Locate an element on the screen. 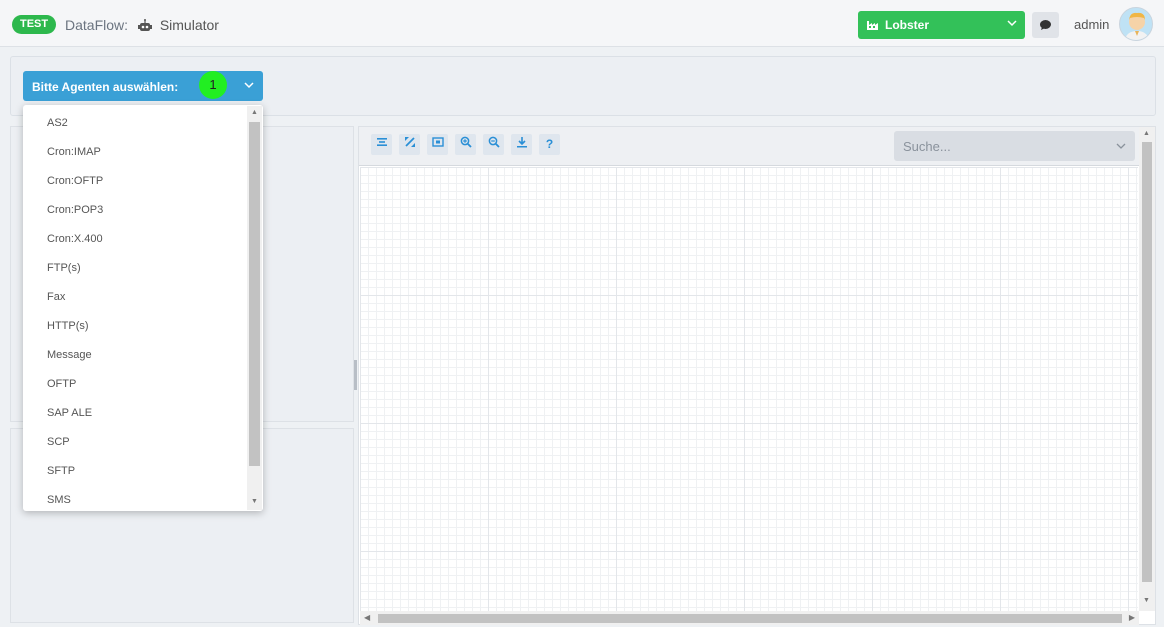 Image resolution: width=1164 pixels, height=627 pixels. chat-button is located at coordinates (1045, 25).